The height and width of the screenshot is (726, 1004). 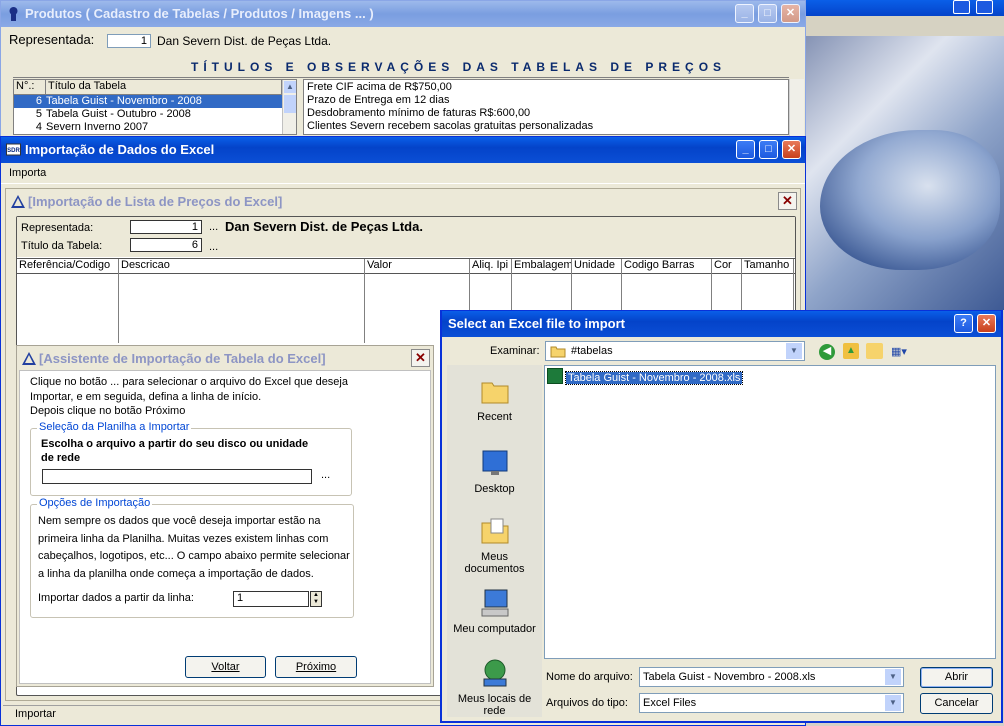 I want to click on grid-column-header: Embalagem, so click(x=542, y=266).